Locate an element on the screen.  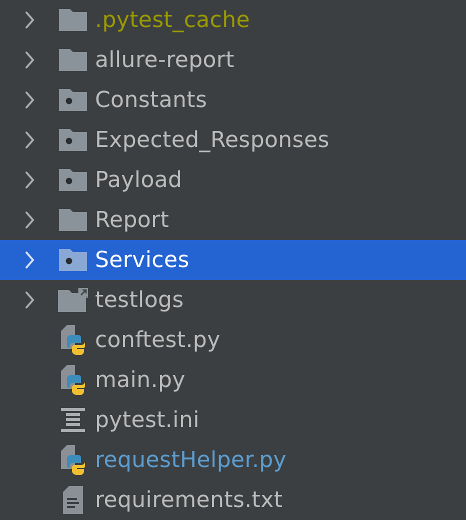
item-label: requestHelper.py is located at coordinates (191, 460).